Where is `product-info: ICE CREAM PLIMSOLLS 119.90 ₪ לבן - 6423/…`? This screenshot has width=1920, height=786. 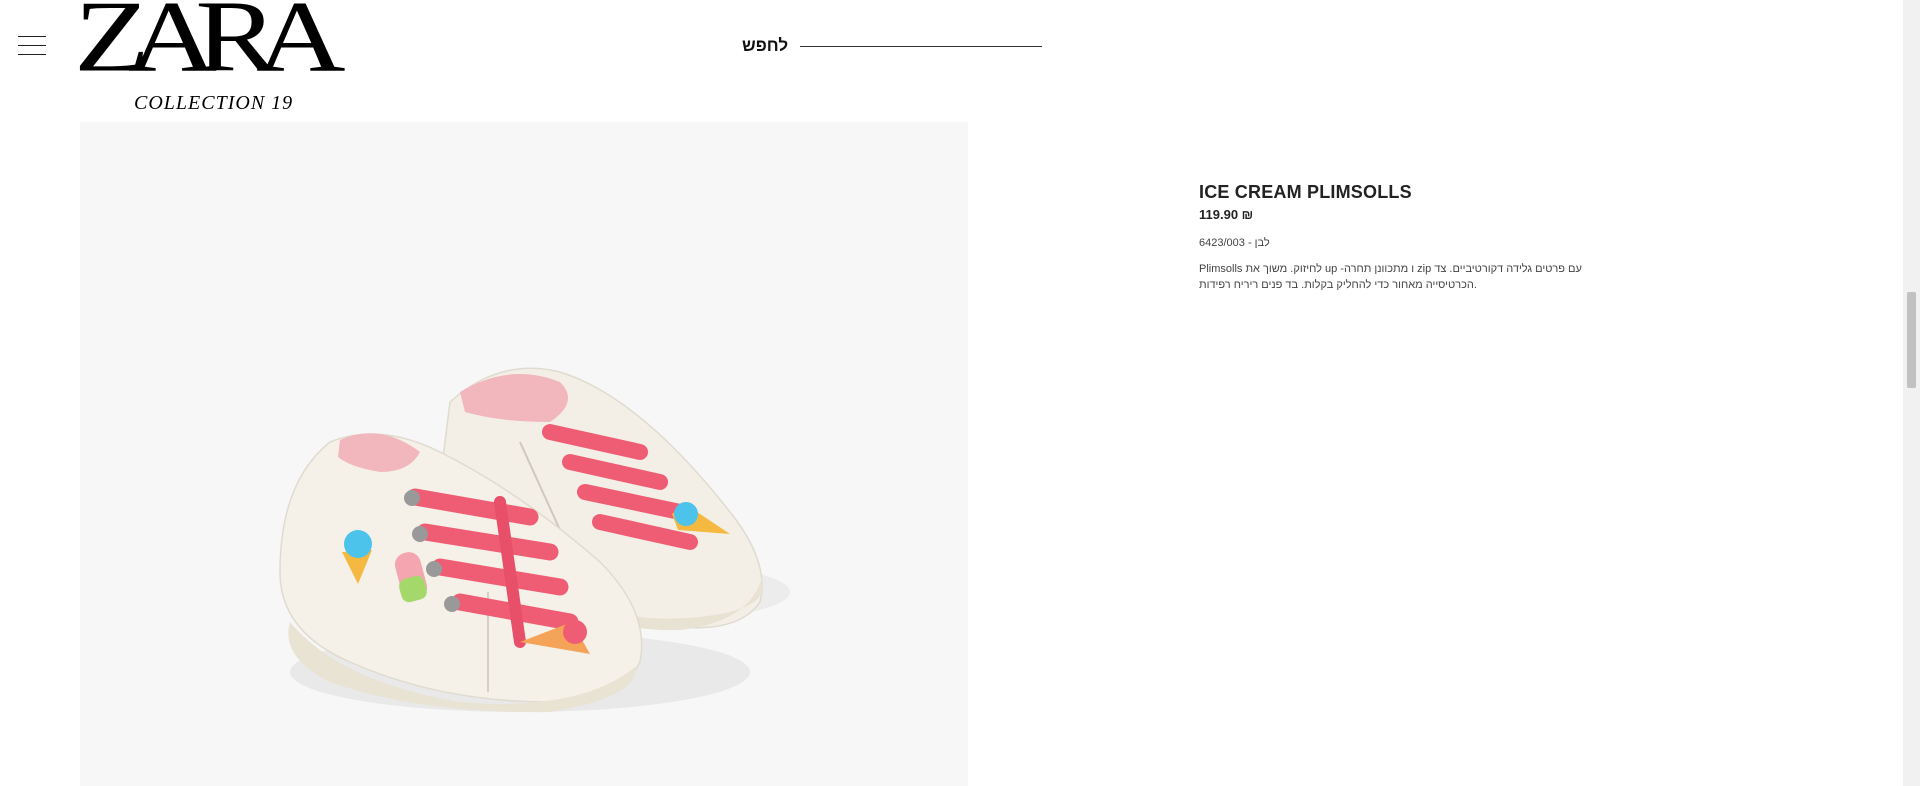 product-info: ICE CREAM PLIMSOLLS 119.90 ₪ לבן - 6423/… is located at coordinates (1414, 237).